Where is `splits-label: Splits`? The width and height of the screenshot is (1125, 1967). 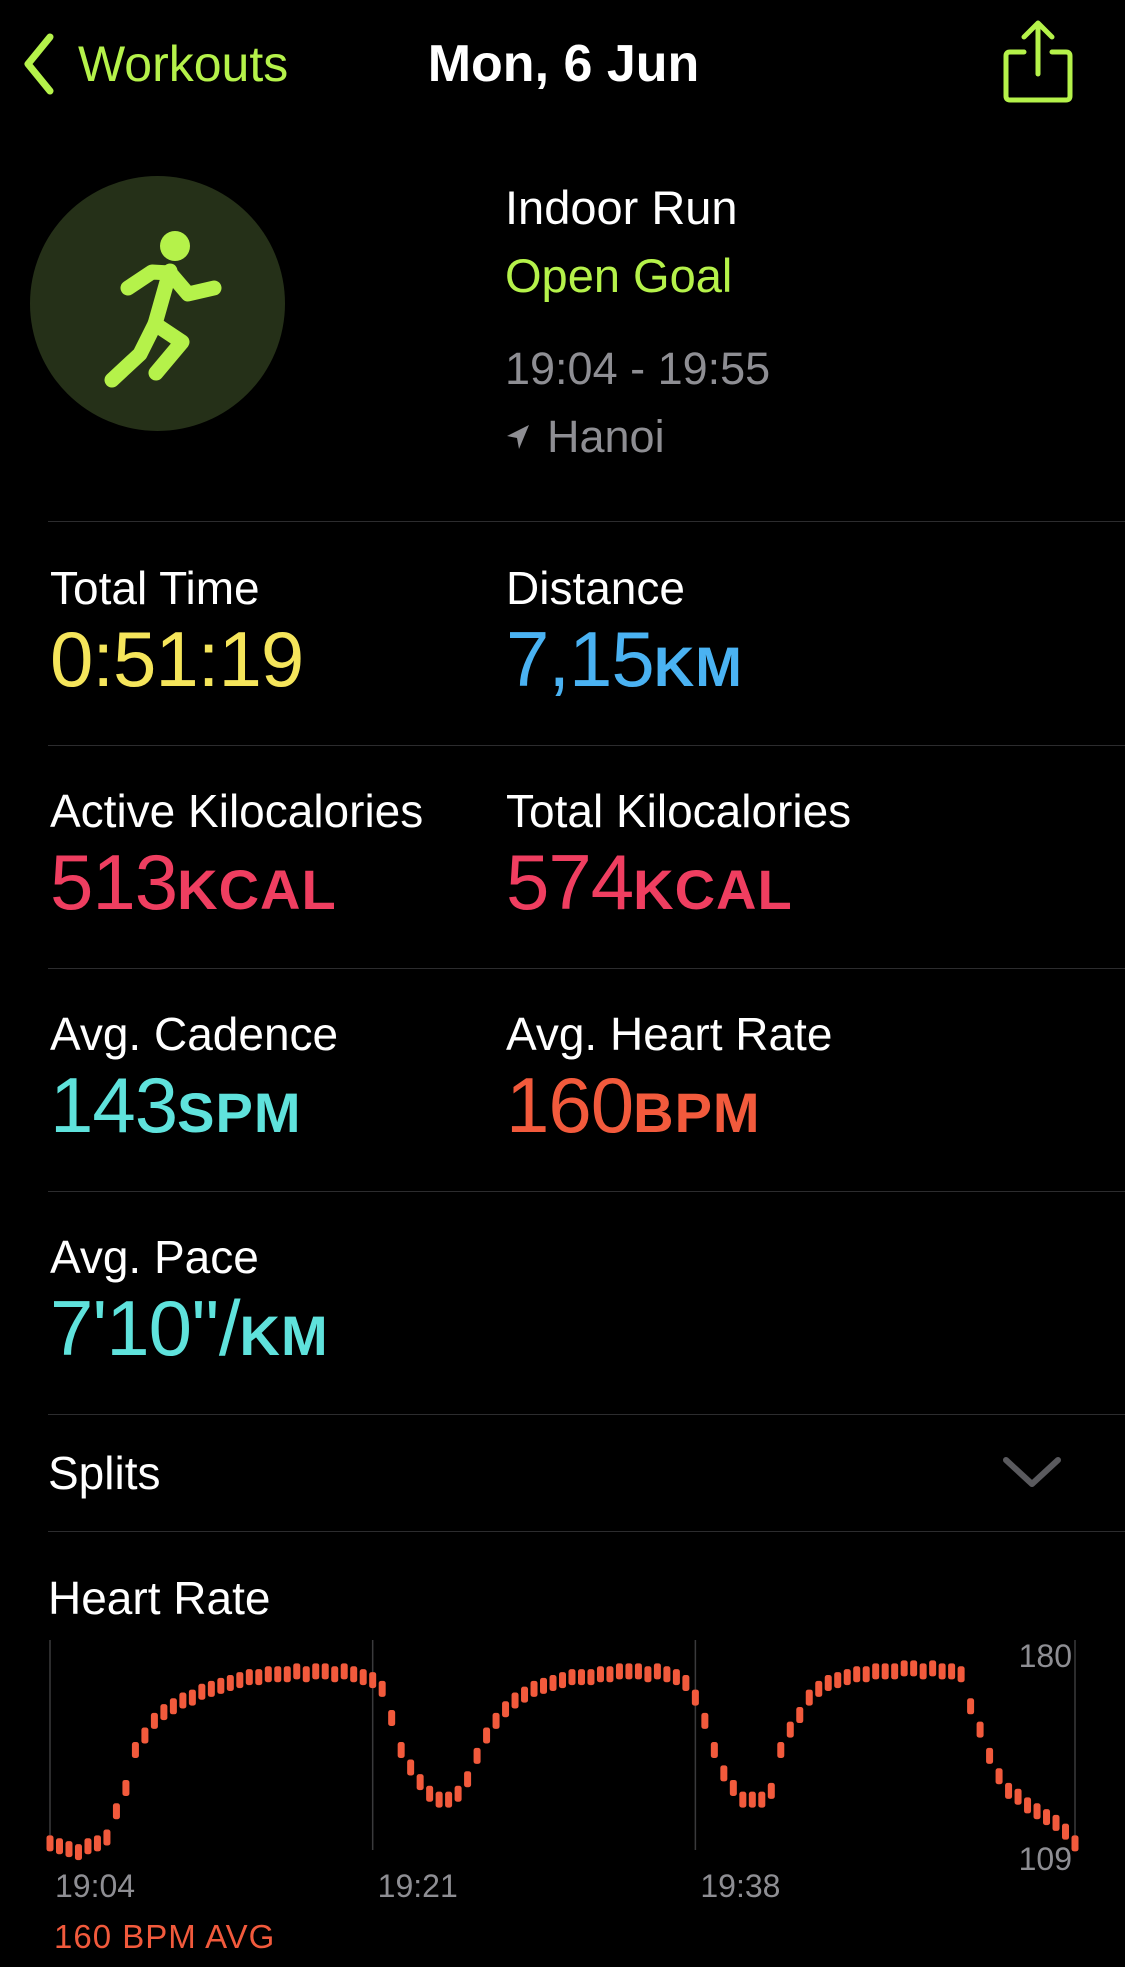 splits-label: Splits is located at coordinates (104, 1473).